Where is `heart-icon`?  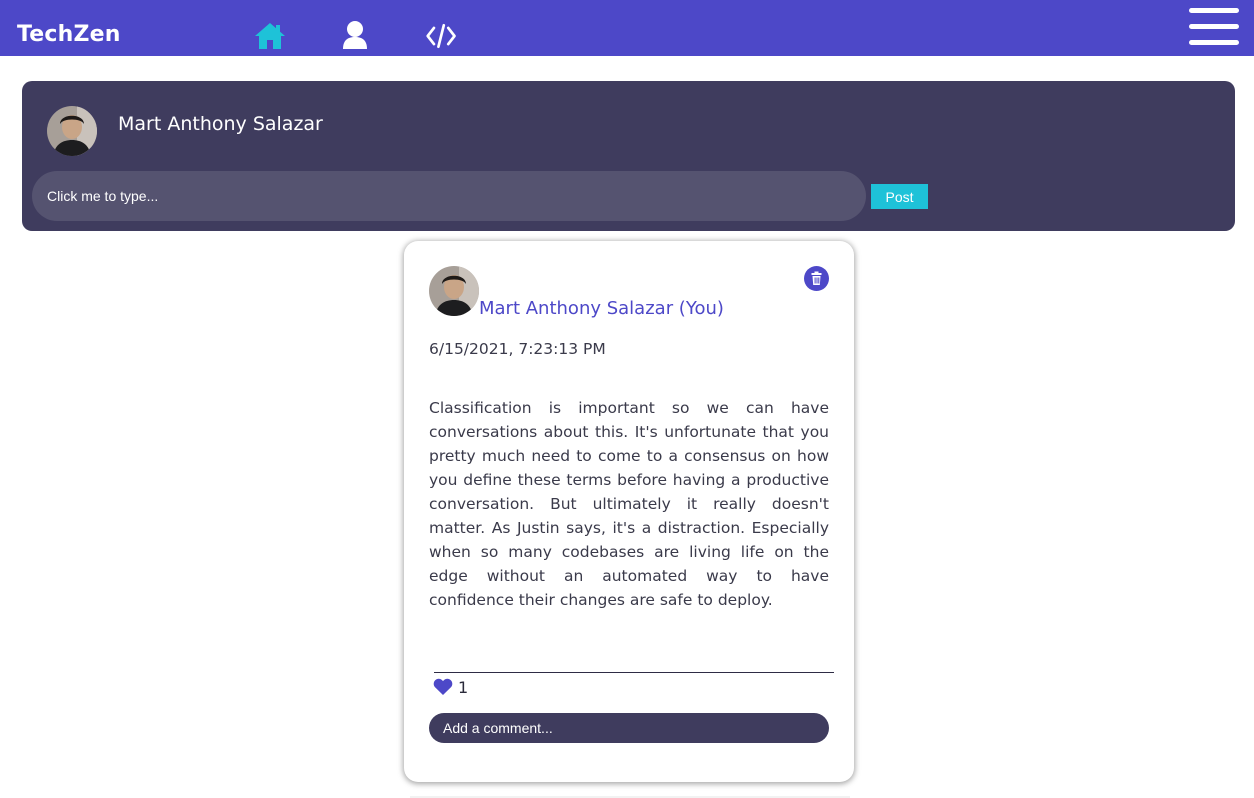
heart-icon is located at coordinates (443, 687).